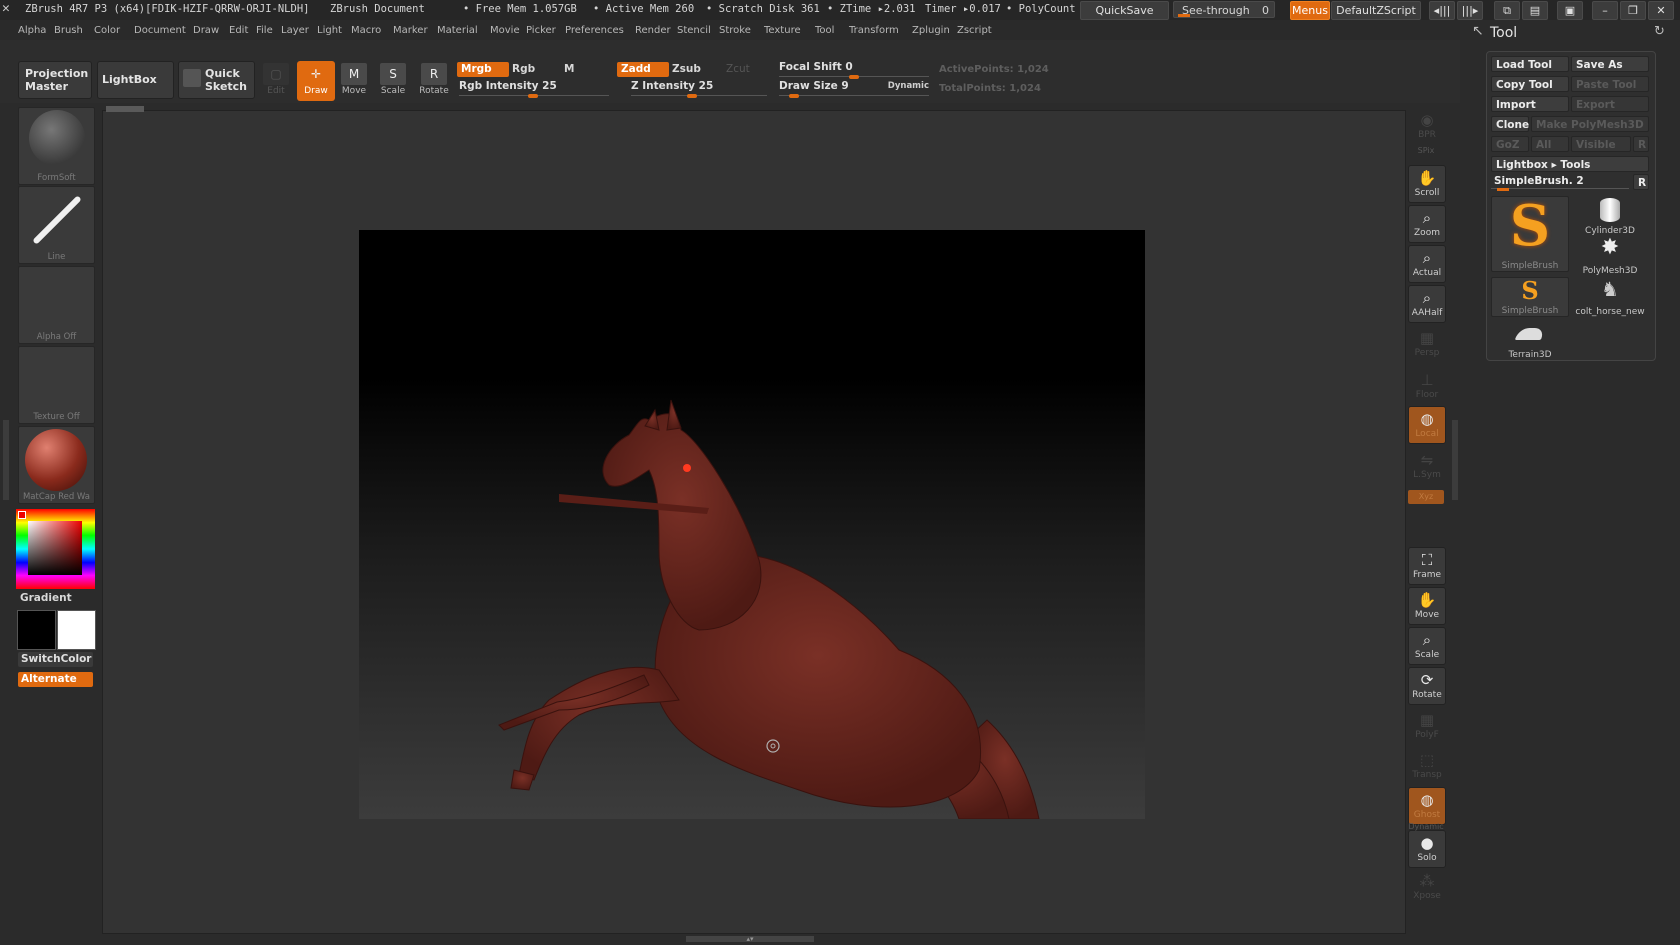  What do you see at coordinates (1590, 124) in the screenshot?
I see `make-polymesh-button: Make PolyMesh3D` at bounding box center [1590, 124].